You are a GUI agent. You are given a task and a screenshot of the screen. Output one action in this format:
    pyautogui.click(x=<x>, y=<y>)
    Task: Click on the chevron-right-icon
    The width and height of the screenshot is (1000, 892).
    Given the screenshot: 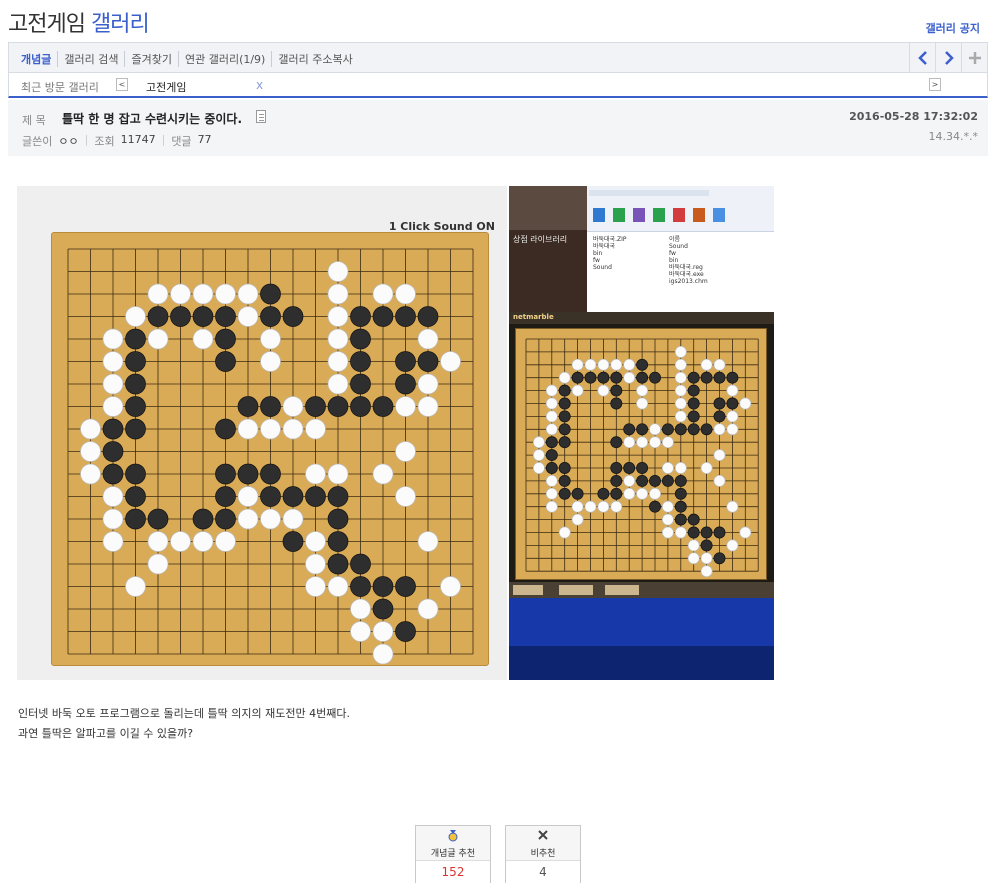 What is the action you would take?
    pyautogui.click(x=948, y=57)
    